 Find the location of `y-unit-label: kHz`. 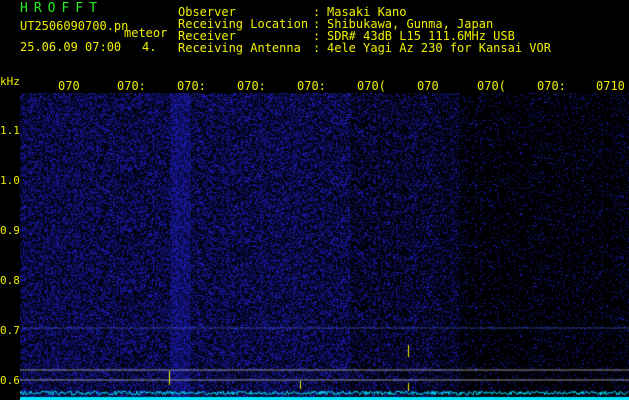

y-unit-label: kHz is located at coordinates (10, 81).